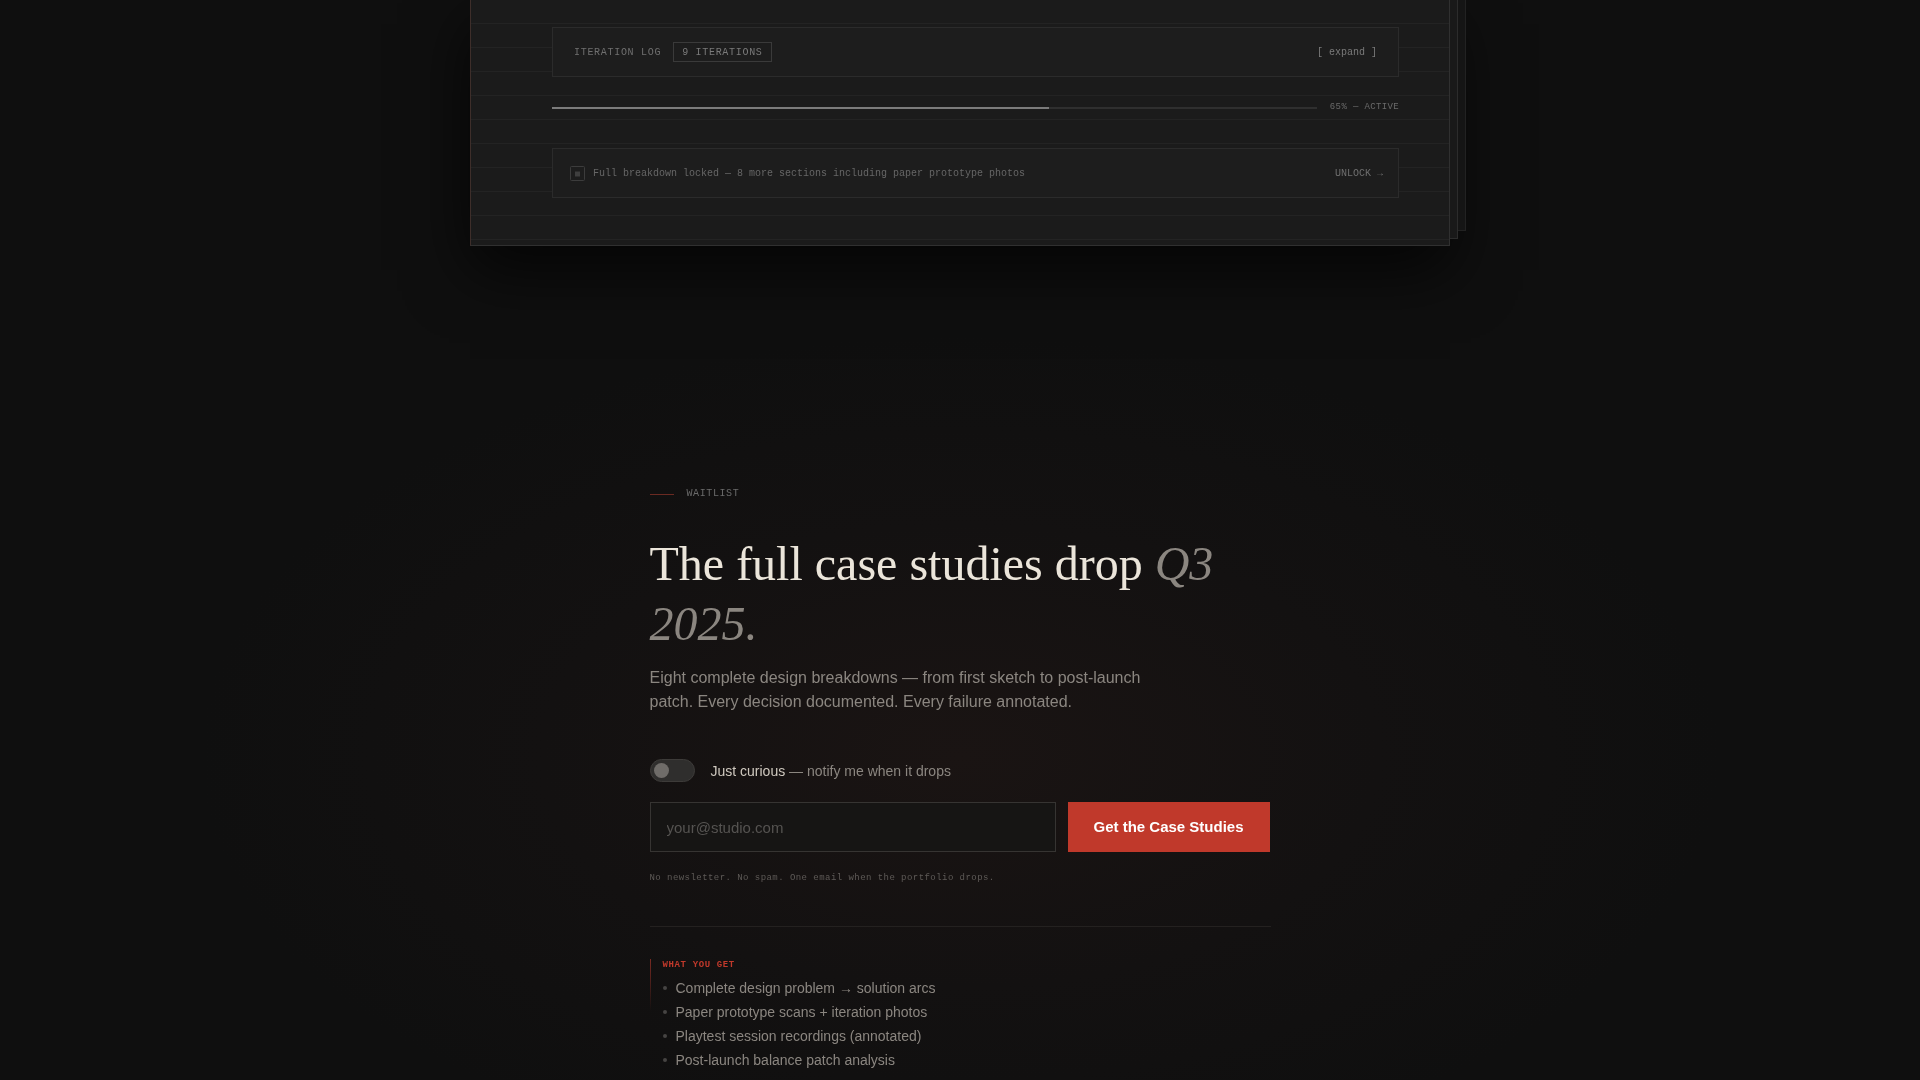 Image resolution: width=1920 pixels, height=1080 pixels. What do you see at coordinates (932, 594) in the screenshot?
I see `waitlist-heading: The full case studies drop Q3 2025.` at bounding box center [932, 594].